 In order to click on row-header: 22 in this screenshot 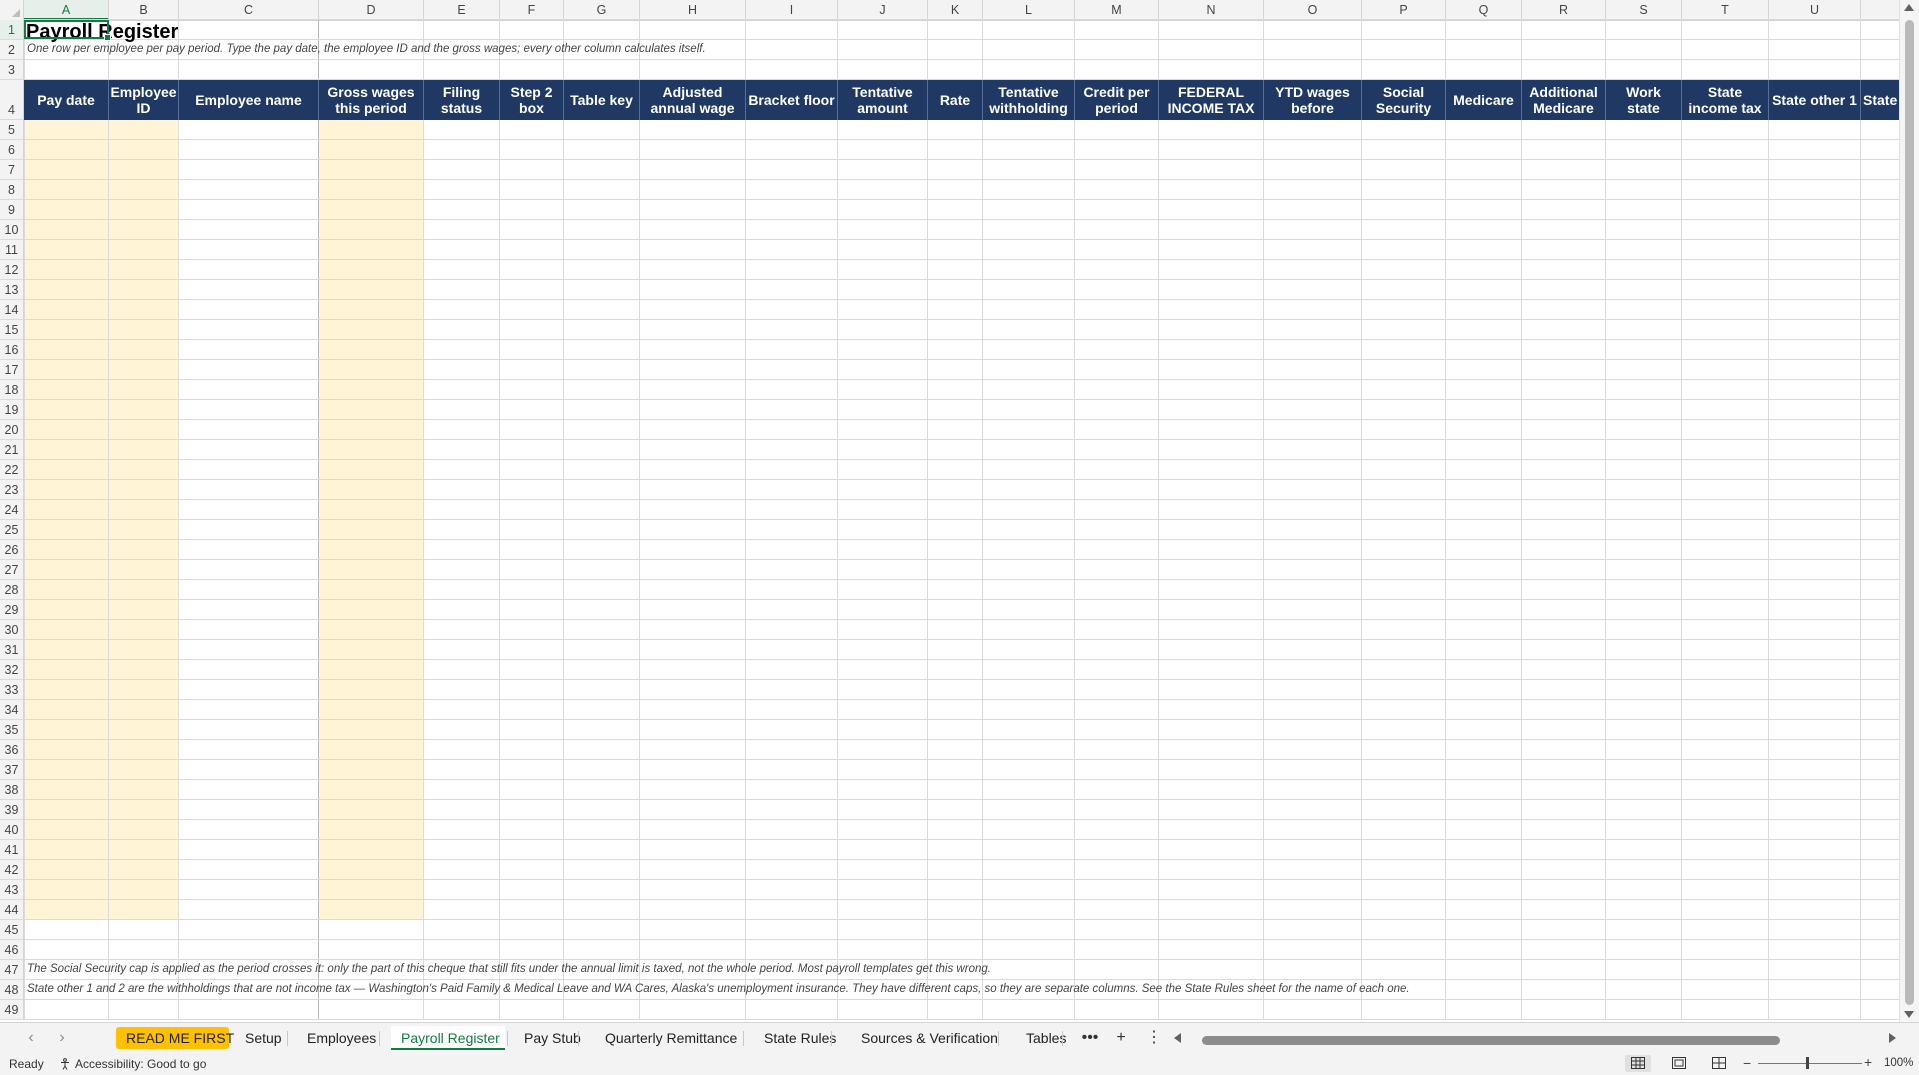, I will do `click(11, 470)`.